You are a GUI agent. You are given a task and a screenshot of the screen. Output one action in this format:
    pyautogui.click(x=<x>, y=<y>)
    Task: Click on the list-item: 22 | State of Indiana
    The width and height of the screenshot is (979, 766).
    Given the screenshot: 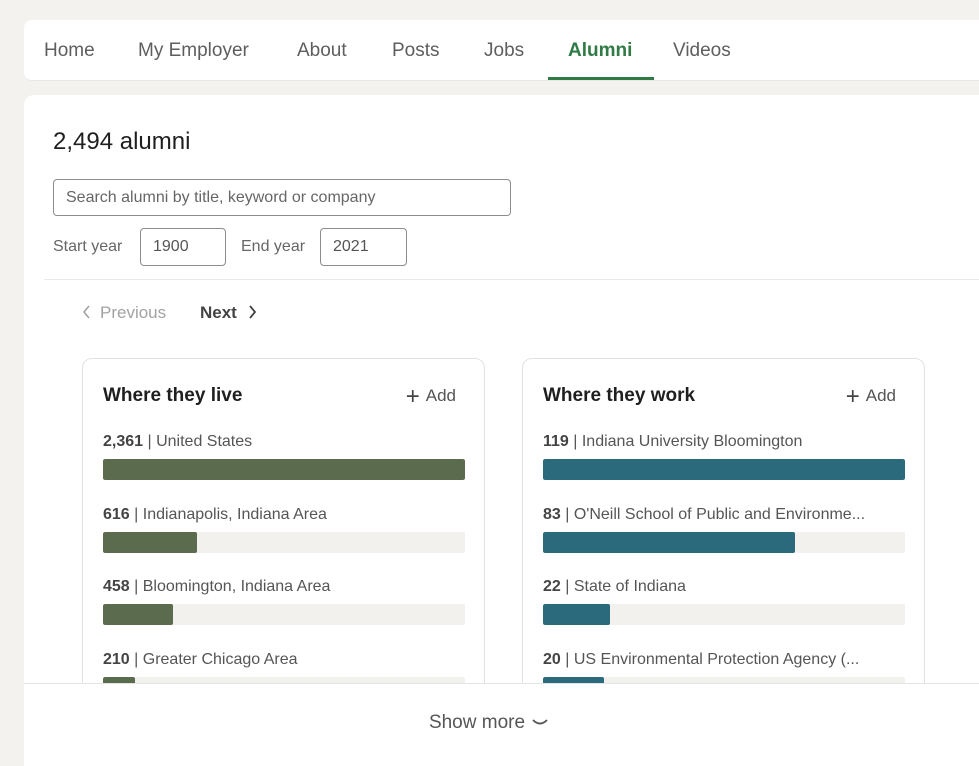 What is the action you would take?
    pyautogui.click(x=723, y=587)
    